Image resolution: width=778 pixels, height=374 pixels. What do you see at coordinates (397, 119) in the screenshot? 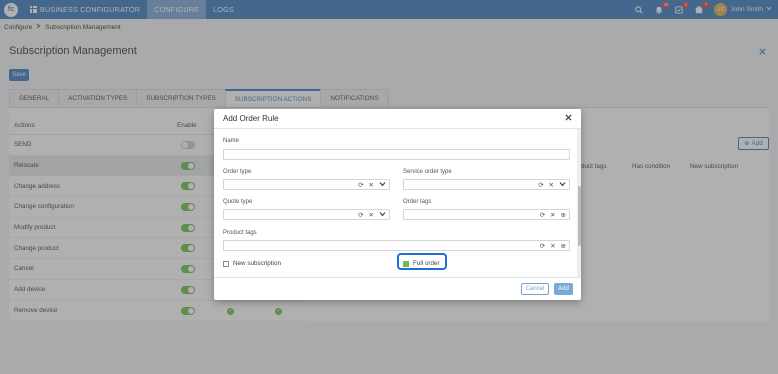
I see `dialog-header: Add Order Rule` at bounding box center [397, 119].